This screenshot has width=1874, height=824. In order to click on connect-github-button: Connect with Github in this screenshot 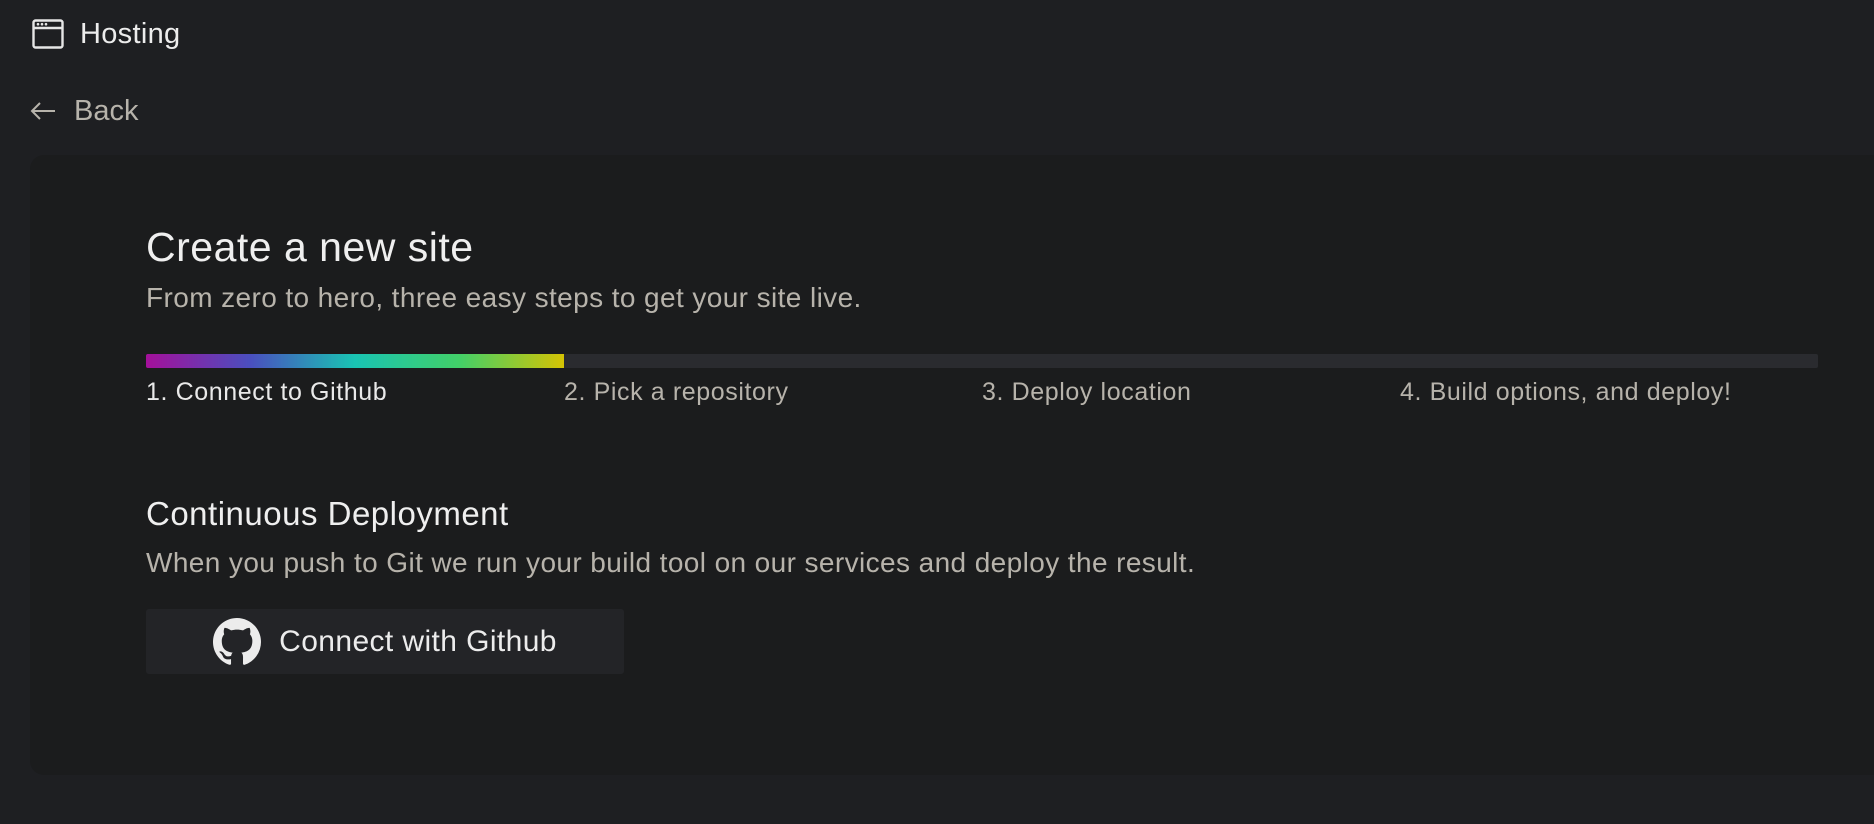, I will do `click(385, 642)`.